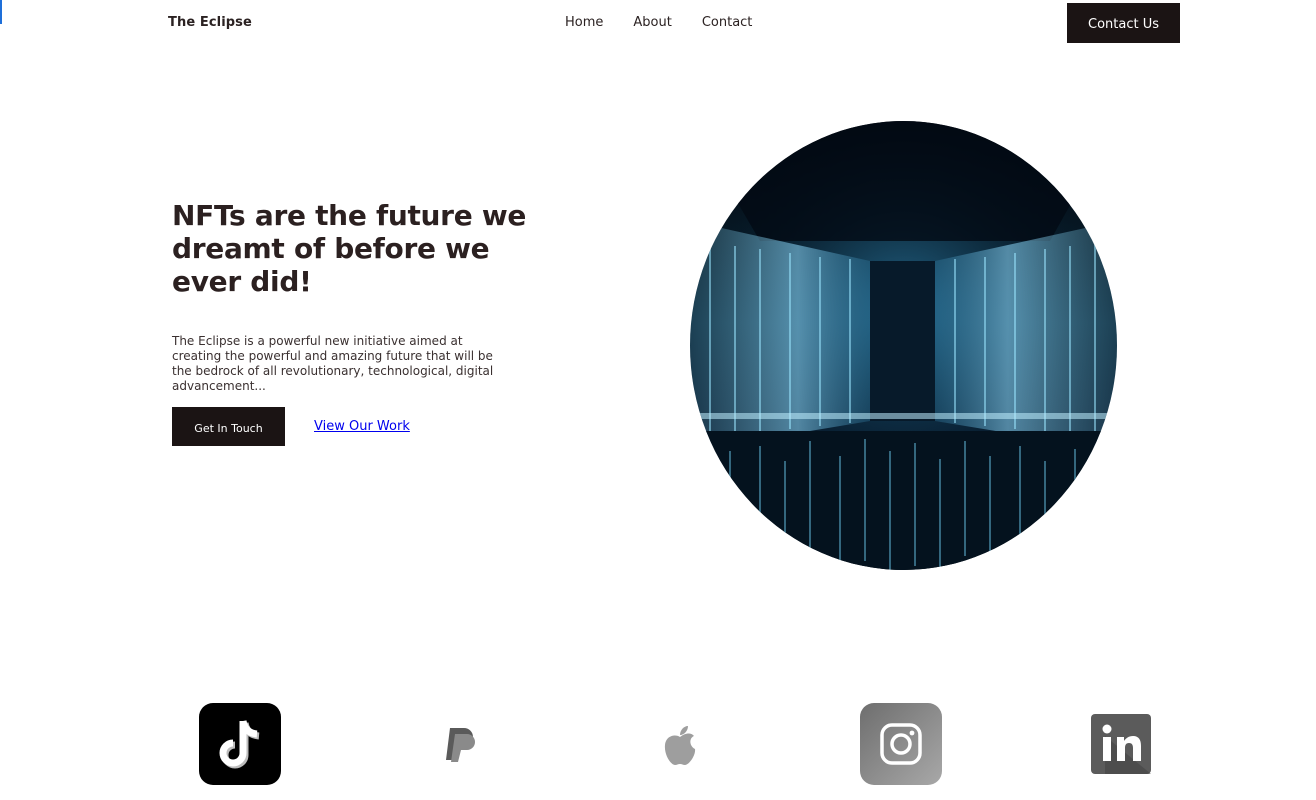 Image resolution: width=1316 pixels, height=800 pixels. I want to click on brand-logo-text: The Eclipse, so click(210, 22).